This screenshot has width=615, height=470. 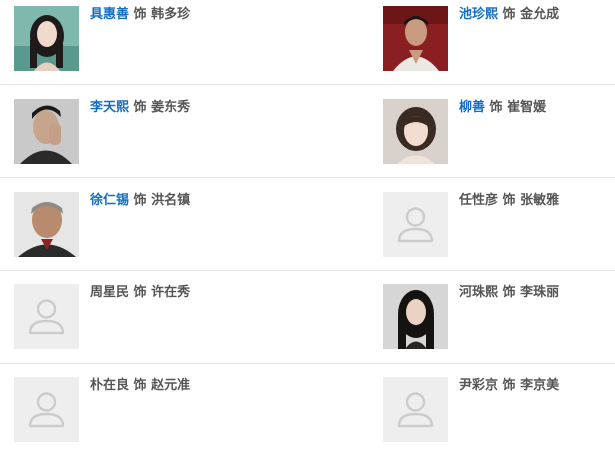 I want to click on role-name: 李京美, so click(x=540, y=385).